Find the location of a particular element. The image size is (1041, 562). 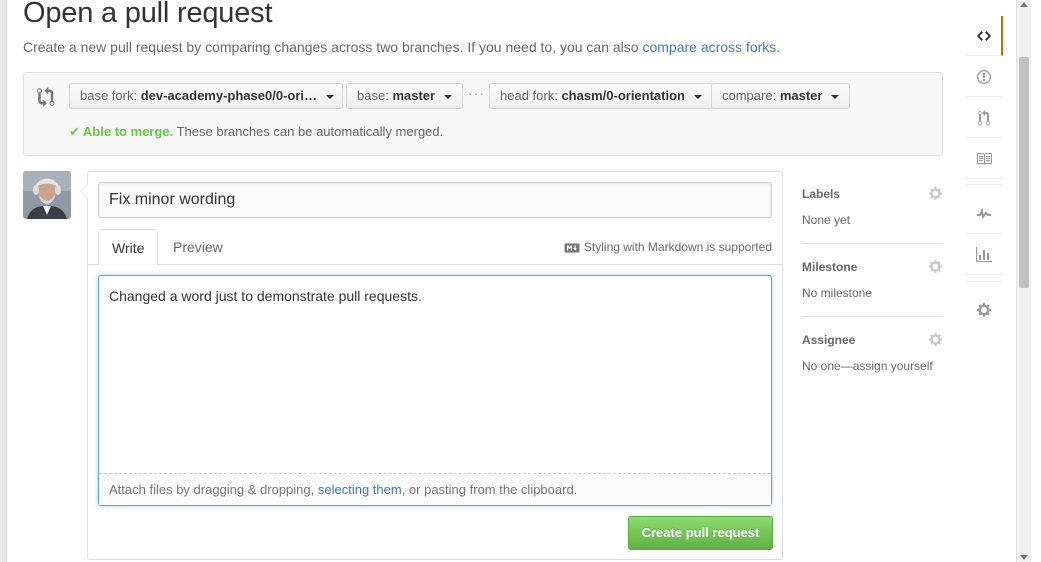

base-branch-value: master is located at coordinates (414, 95).